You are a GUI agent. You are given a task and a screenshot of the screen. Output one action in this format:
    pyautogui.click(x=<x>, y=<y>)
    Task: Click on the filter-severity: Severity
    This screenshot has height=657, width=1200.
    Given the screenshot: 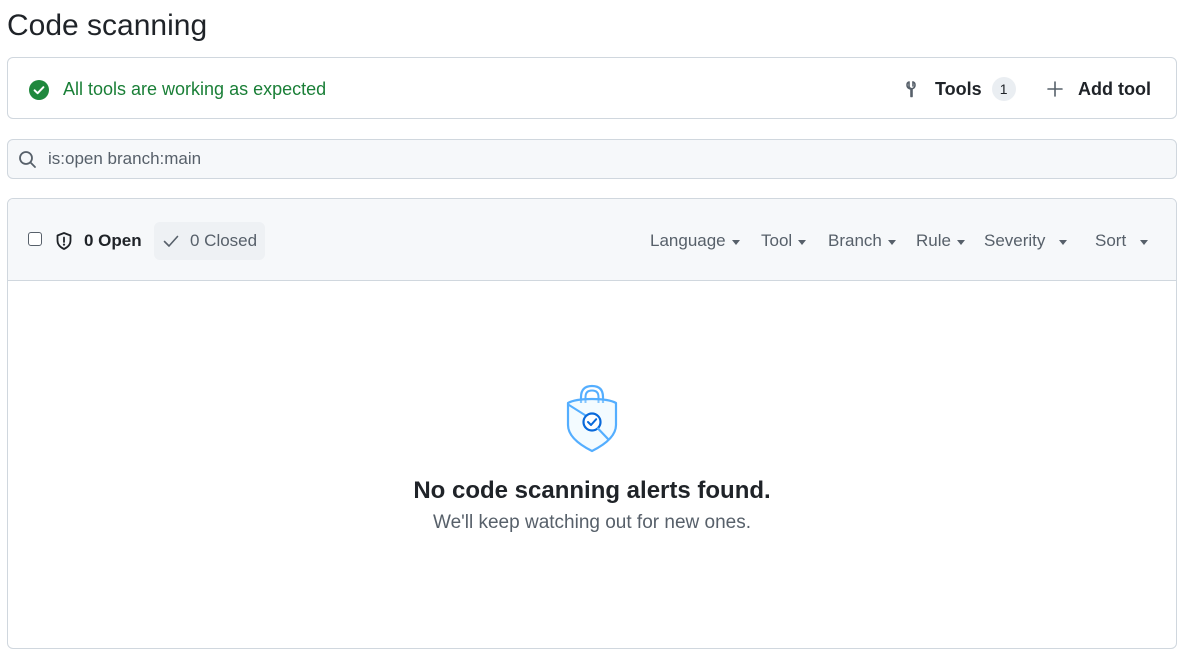 What is the action you would take?
    pyautogui.click(x=1026, y=241)
    